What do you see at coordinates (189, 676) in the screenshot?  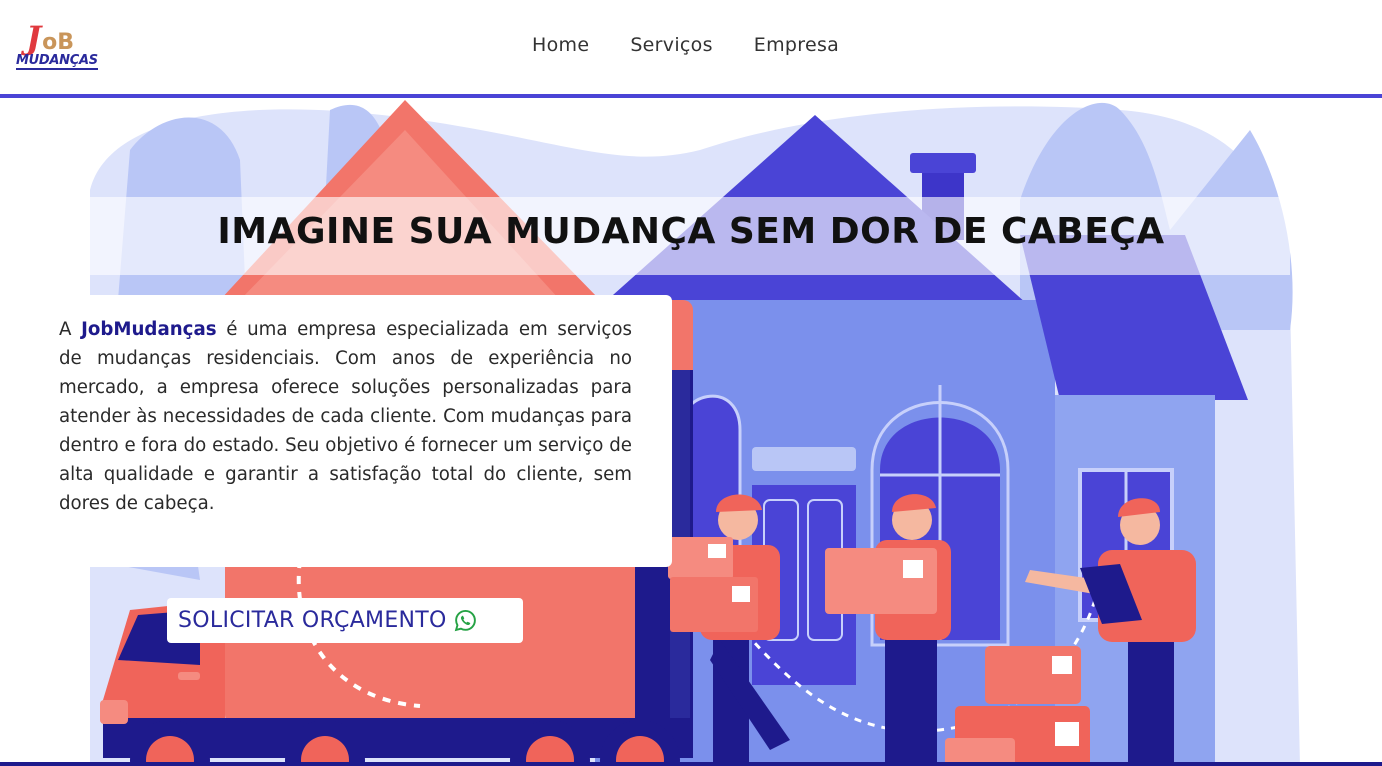 I see `truck-headlight` at bounding box center [189, 676].